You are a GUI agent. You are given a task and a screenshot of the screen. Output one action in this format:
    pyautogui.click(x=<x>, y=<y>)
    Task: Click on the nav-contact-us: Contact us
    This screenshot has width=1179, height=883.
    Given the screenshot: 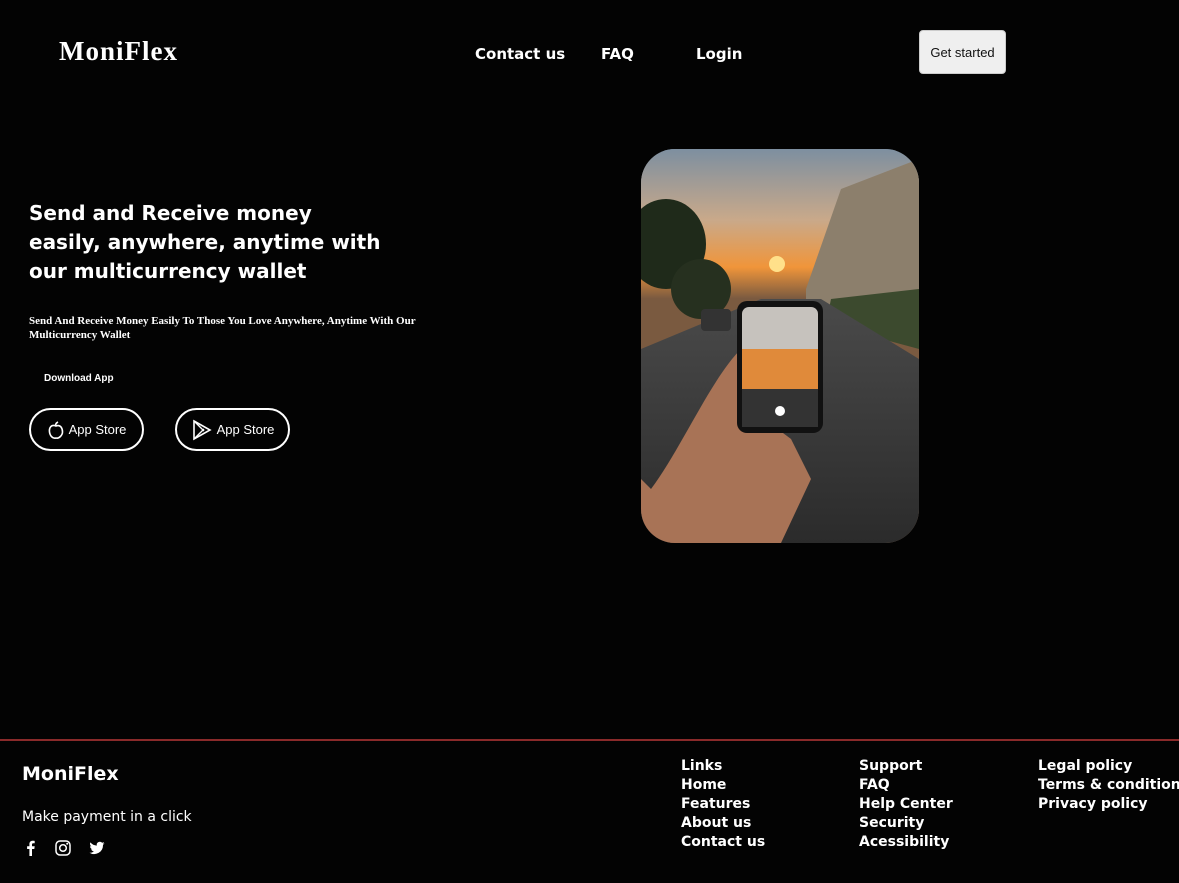 What is the action you would take?
    pyautogui.click(x=520, y=54)
    